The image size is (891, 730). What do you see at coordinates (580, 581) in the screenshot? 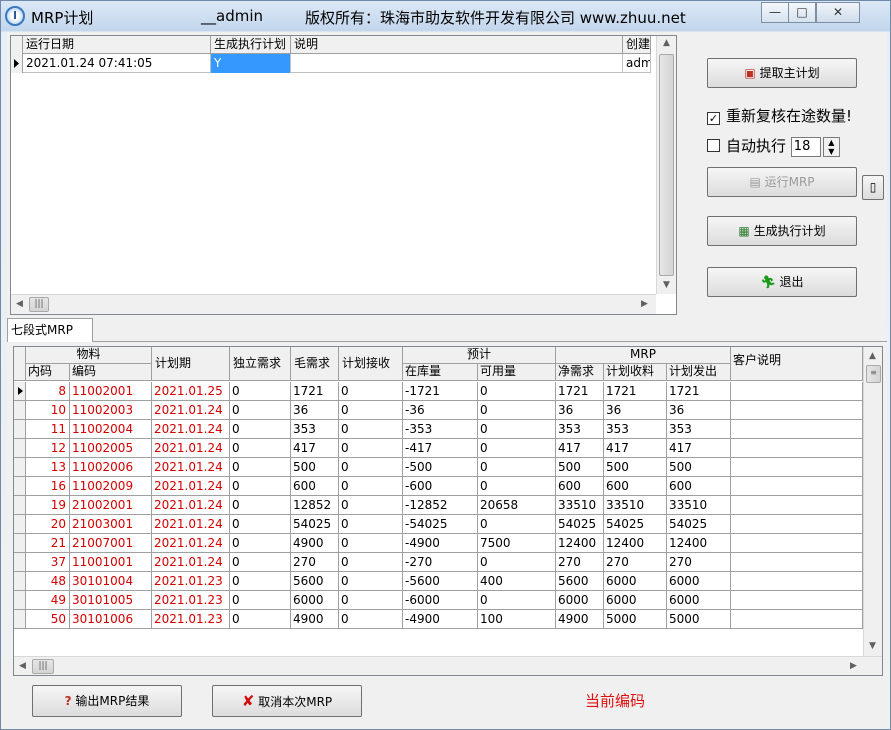
I see `cell-net: 5600` at bounding box center [580, 581].